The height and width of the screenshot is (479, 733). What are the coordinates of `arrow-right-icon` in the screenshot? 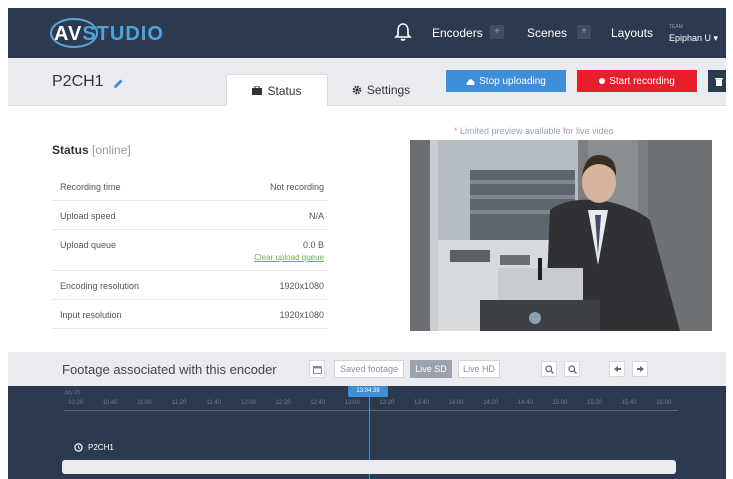 It's located at (640, 369).